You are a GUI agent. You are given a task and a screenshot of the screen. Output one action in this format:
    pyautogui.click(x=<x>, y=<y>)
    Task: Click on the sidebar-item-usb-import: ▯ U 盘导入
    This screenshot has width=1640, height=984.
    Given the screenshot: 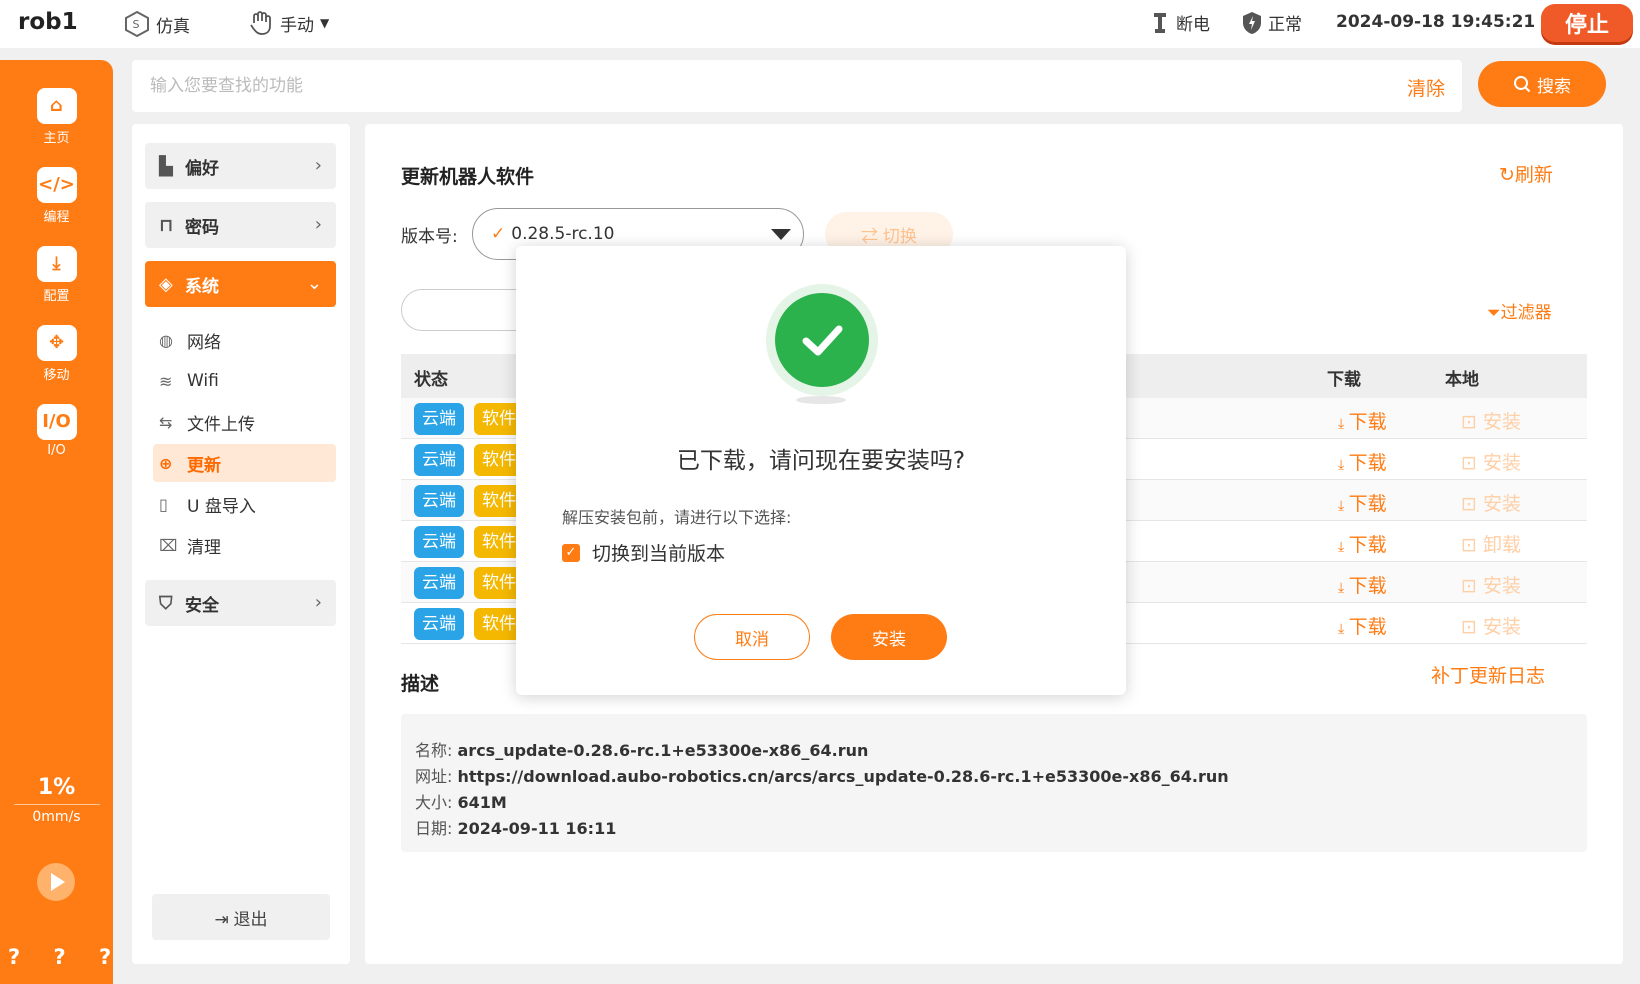 What is the action you would take?
    pyautogui.click(x=244, y=504)
    